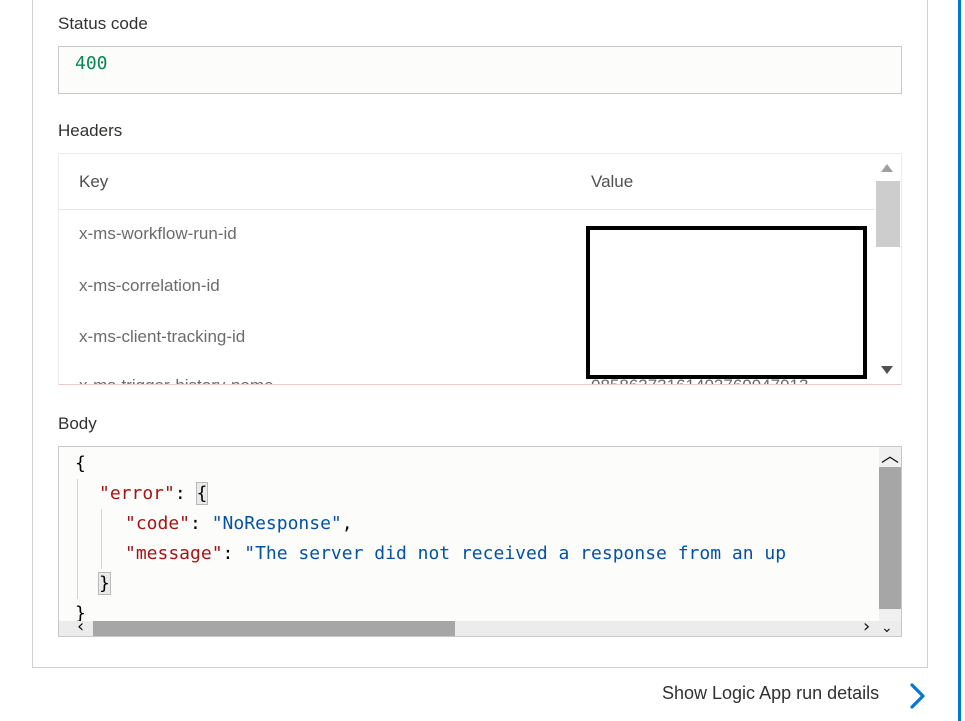 This screenshot has width=965, height=721. Describe the element at coordinates (239, 523) in the screenshot. I see `code-line: "code": "NoResponse",` at that location.